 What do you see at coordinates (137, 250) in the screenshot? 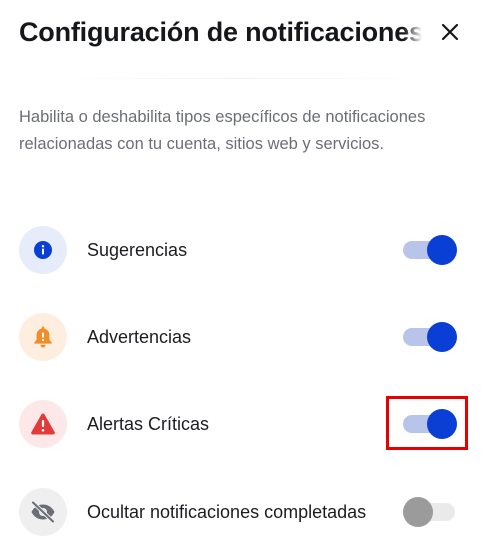
I see `setting-label: Sugerencias` at bounding box center [137, 250].